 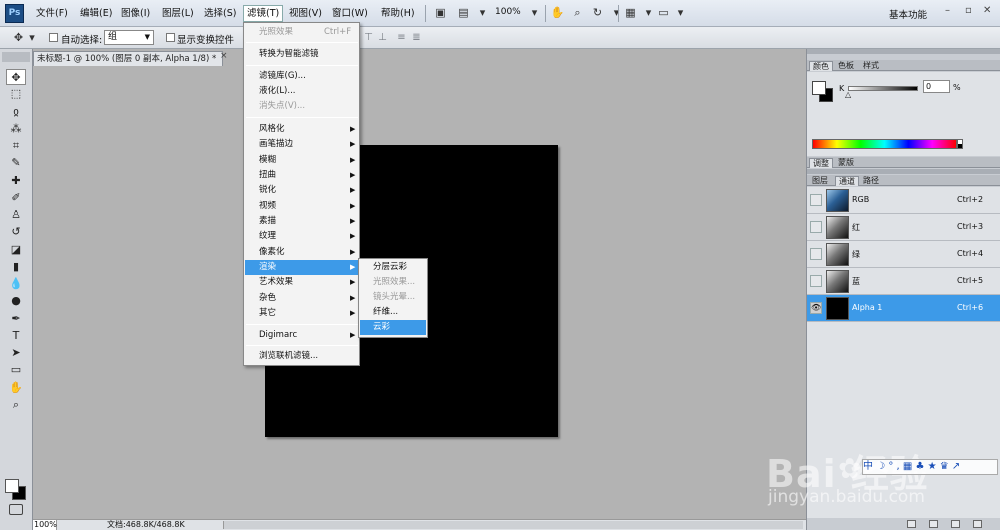 What do you see at coordinates (220, 14) in the screenshot?
I see `menu-select: 选择(S)` at bounding box center [220, 14].